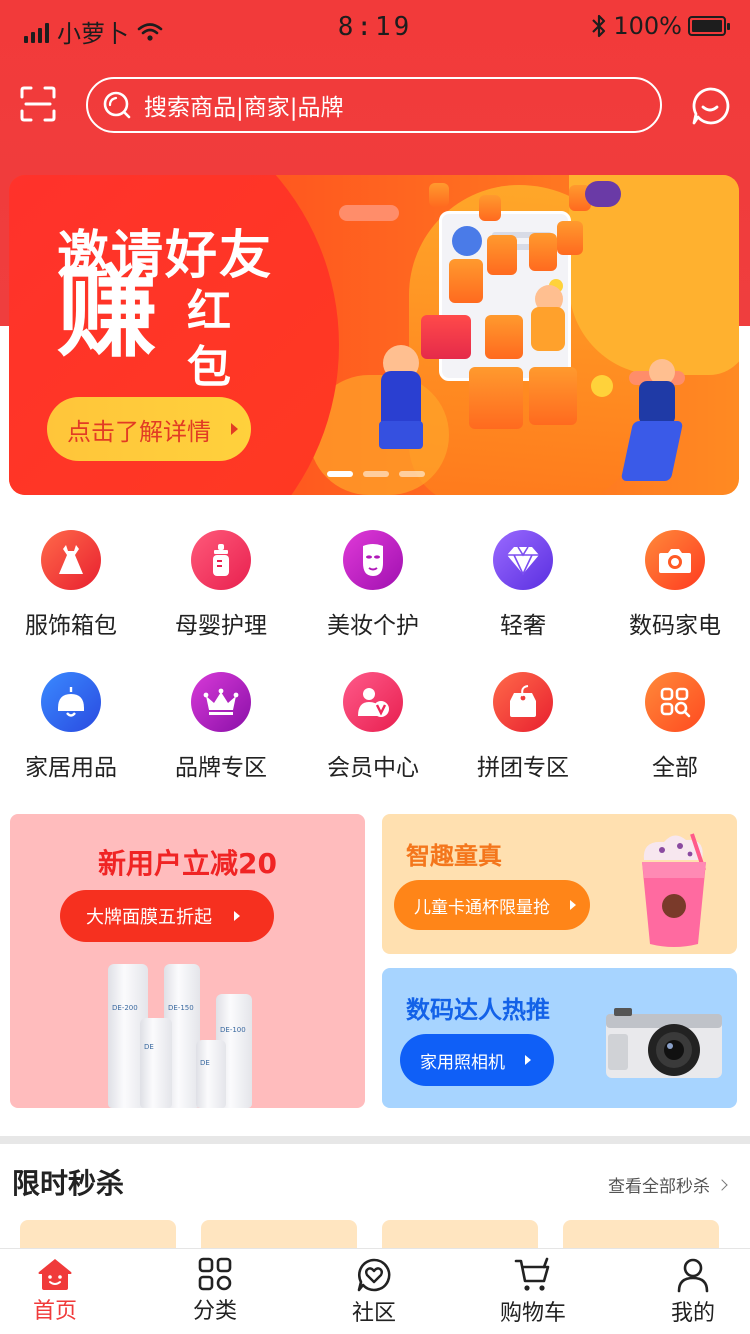 Image resolution: width=750 pixels, height=1334 pixels. I want to click on category-item: 拼团专区, so click(523, 727).